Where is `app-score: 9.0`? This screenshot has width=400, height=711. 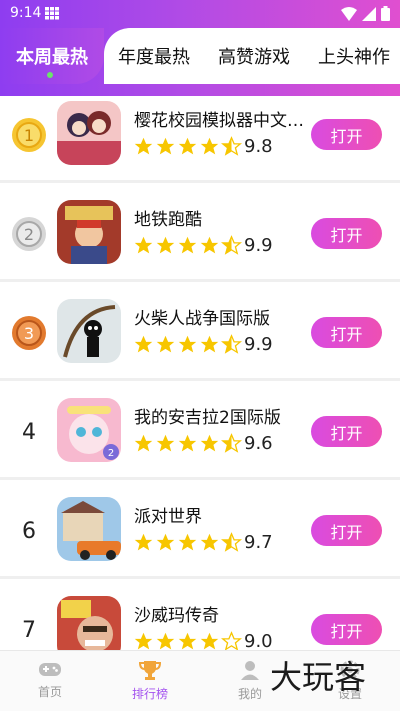 app-score: 9.0 is located at coordinates (258, 641).